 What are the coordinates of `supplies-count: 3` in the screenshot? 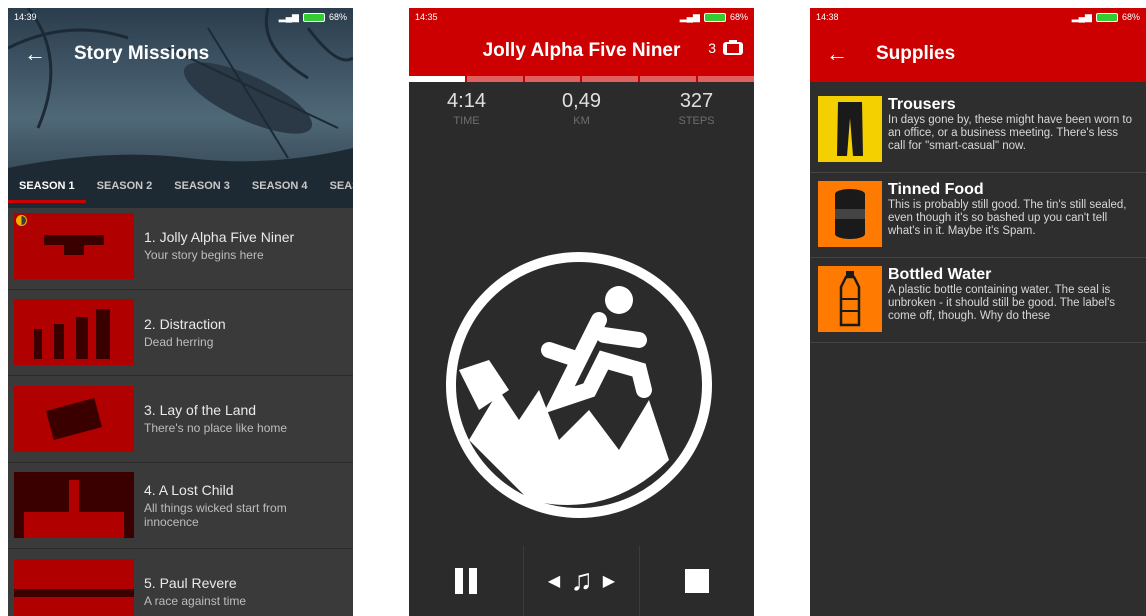 It's located at (712, 48).